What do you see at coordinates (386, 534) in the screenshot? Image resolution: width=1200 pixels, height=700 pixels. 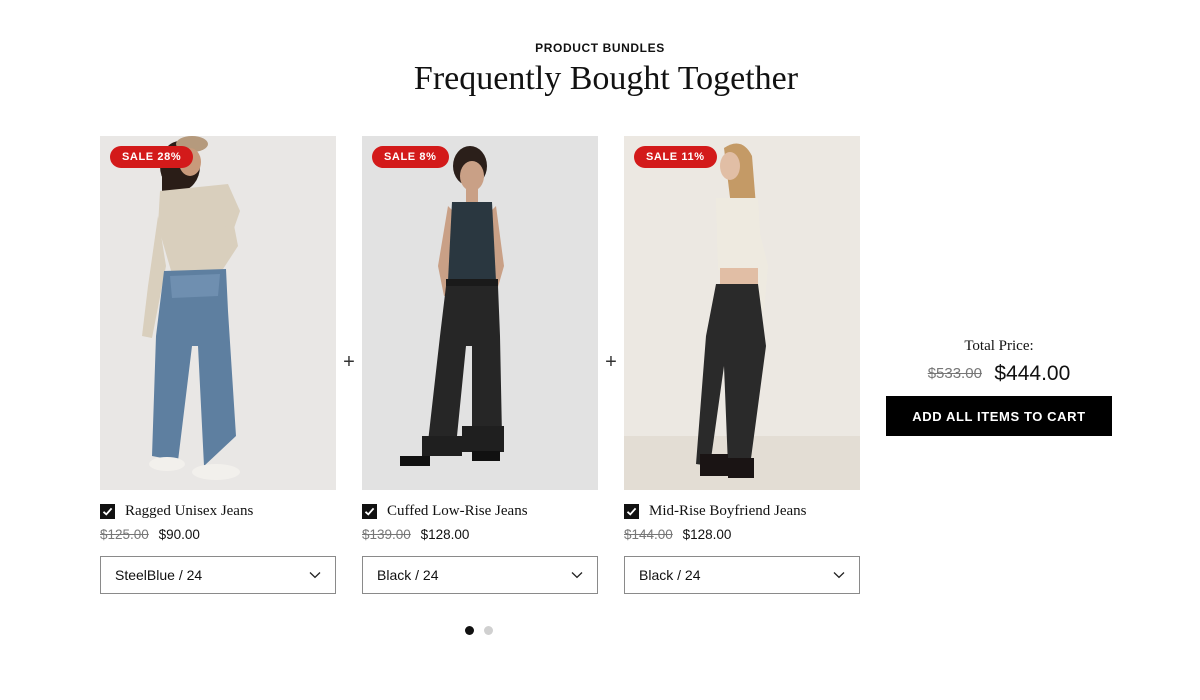 I see `compare-price: $139.00` at bounding box center [386, 534].